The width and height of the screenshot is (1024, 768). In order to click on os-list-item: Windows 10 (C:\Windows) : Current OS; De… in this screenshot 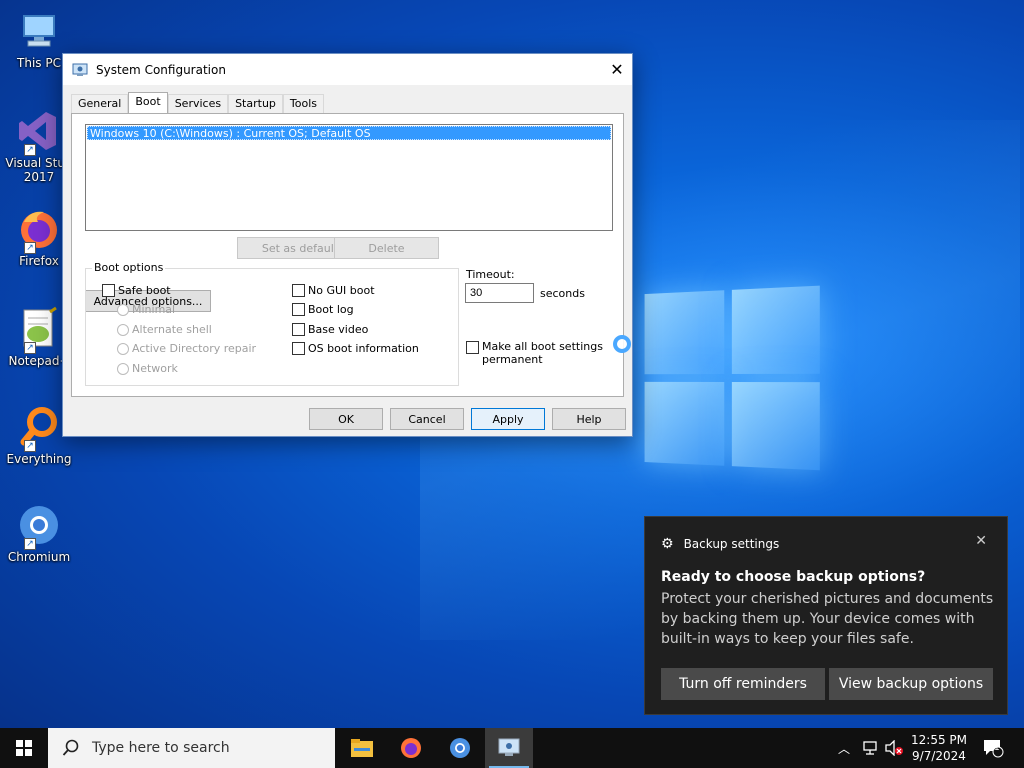, I will do `click(349, 133)`.